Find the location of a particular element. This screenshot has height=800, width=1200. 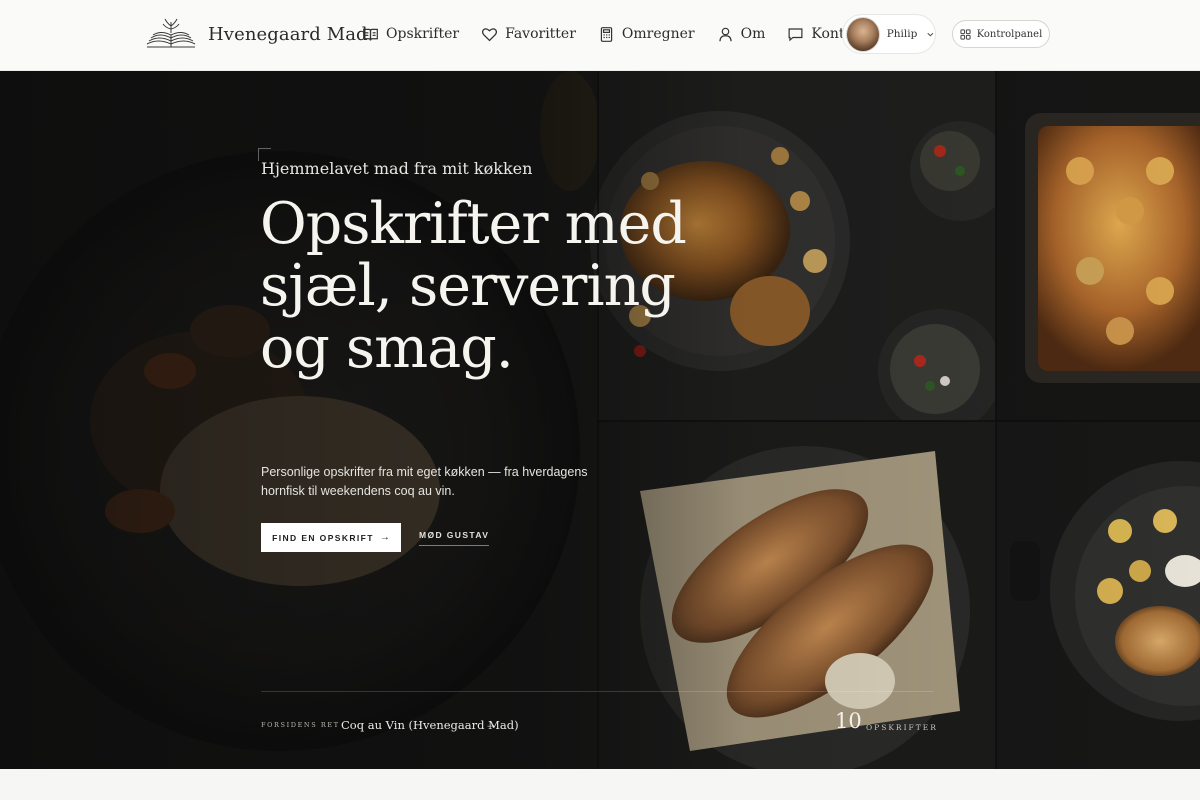

nav-item-om: Om is located at coordinates (741, 34).